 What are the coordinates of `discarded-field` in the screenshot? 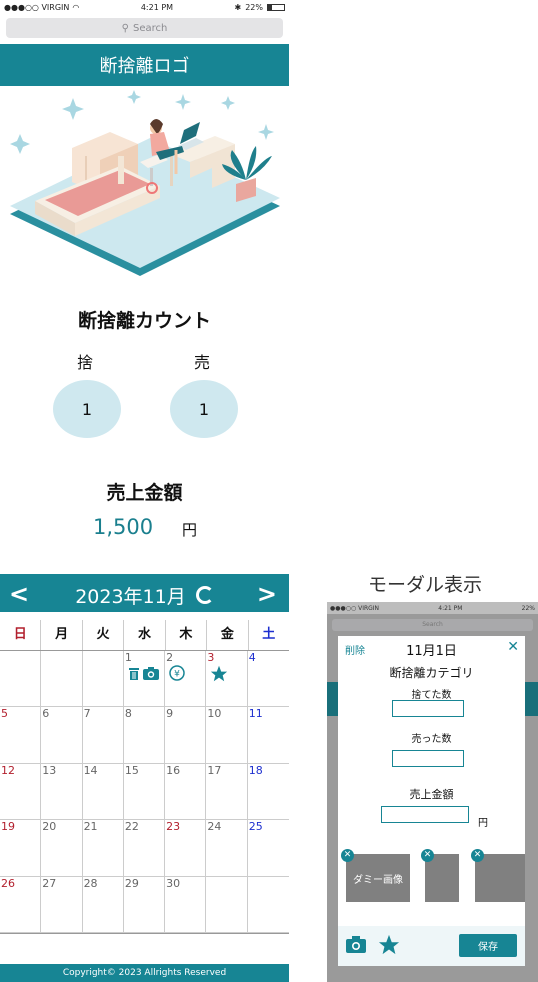 It's located at (428, 708).